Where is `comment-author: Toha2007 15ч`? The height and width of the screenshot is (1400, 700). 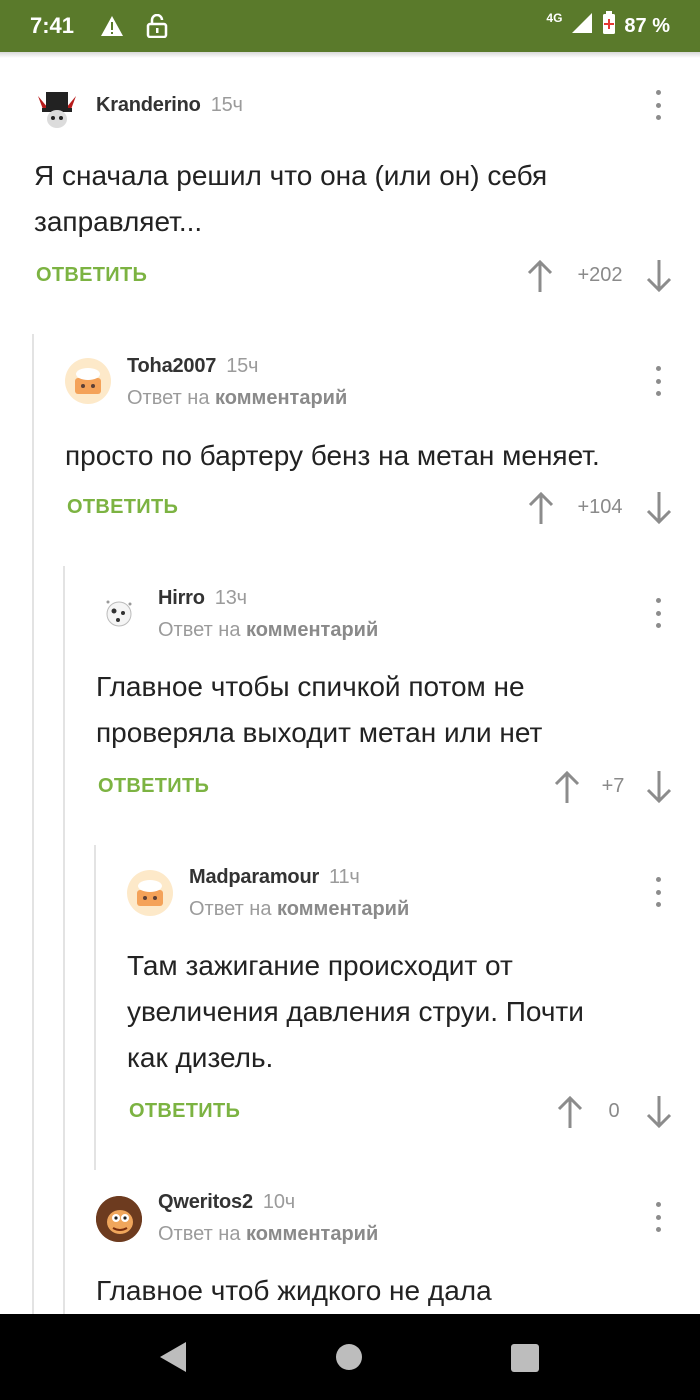
comment-author: Toha2007 15ч is located at coordinates (192, 366).